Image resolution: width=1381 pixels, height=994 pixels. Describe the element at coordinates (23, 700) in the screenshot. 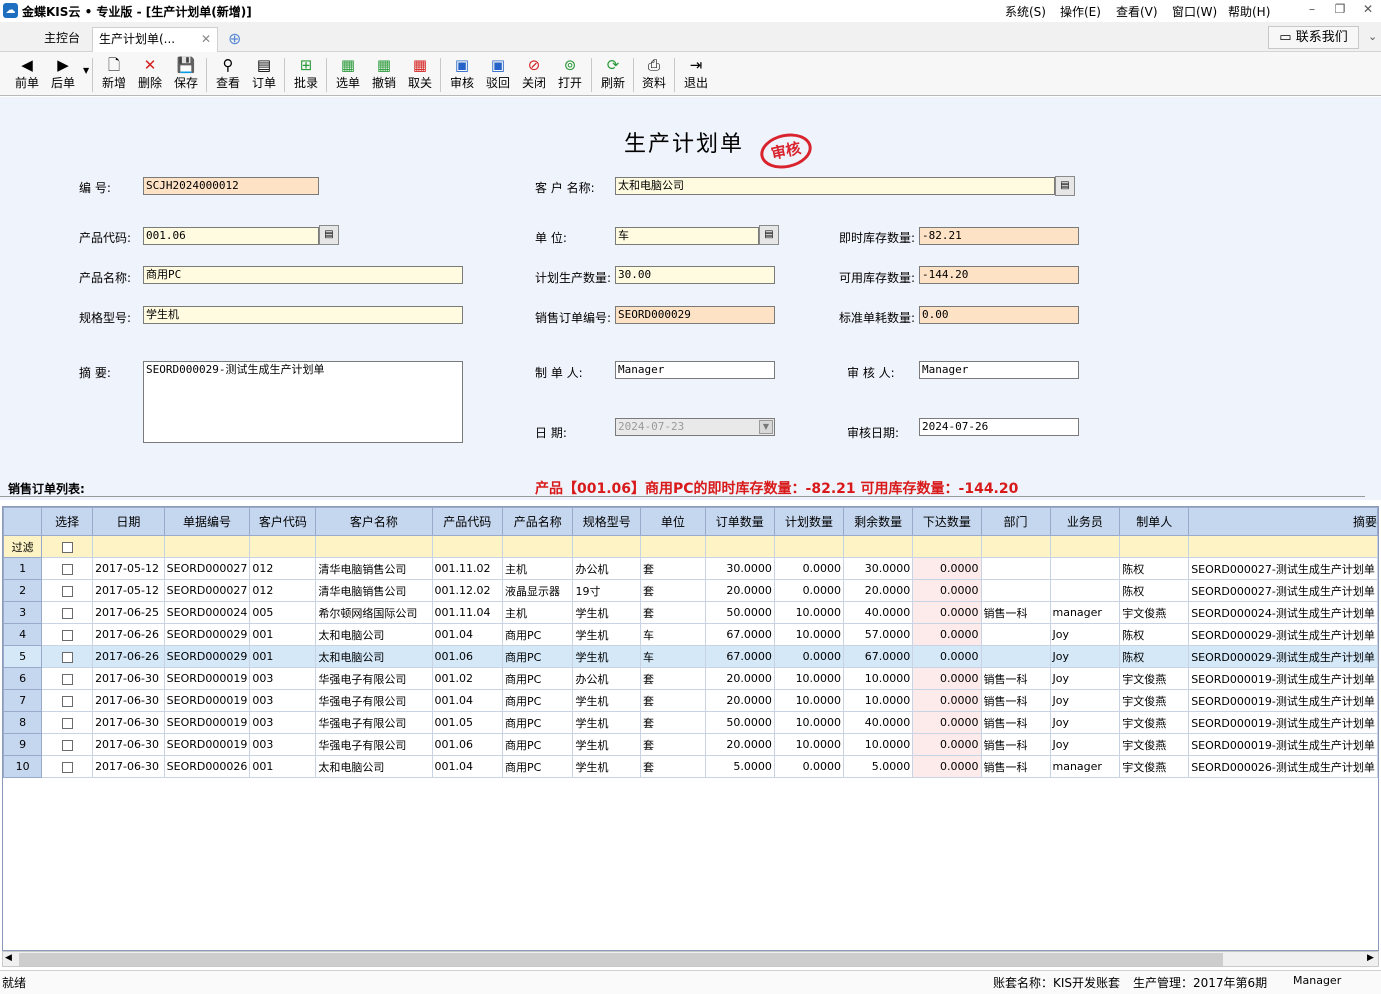

I see `row-number: 7` at that location.